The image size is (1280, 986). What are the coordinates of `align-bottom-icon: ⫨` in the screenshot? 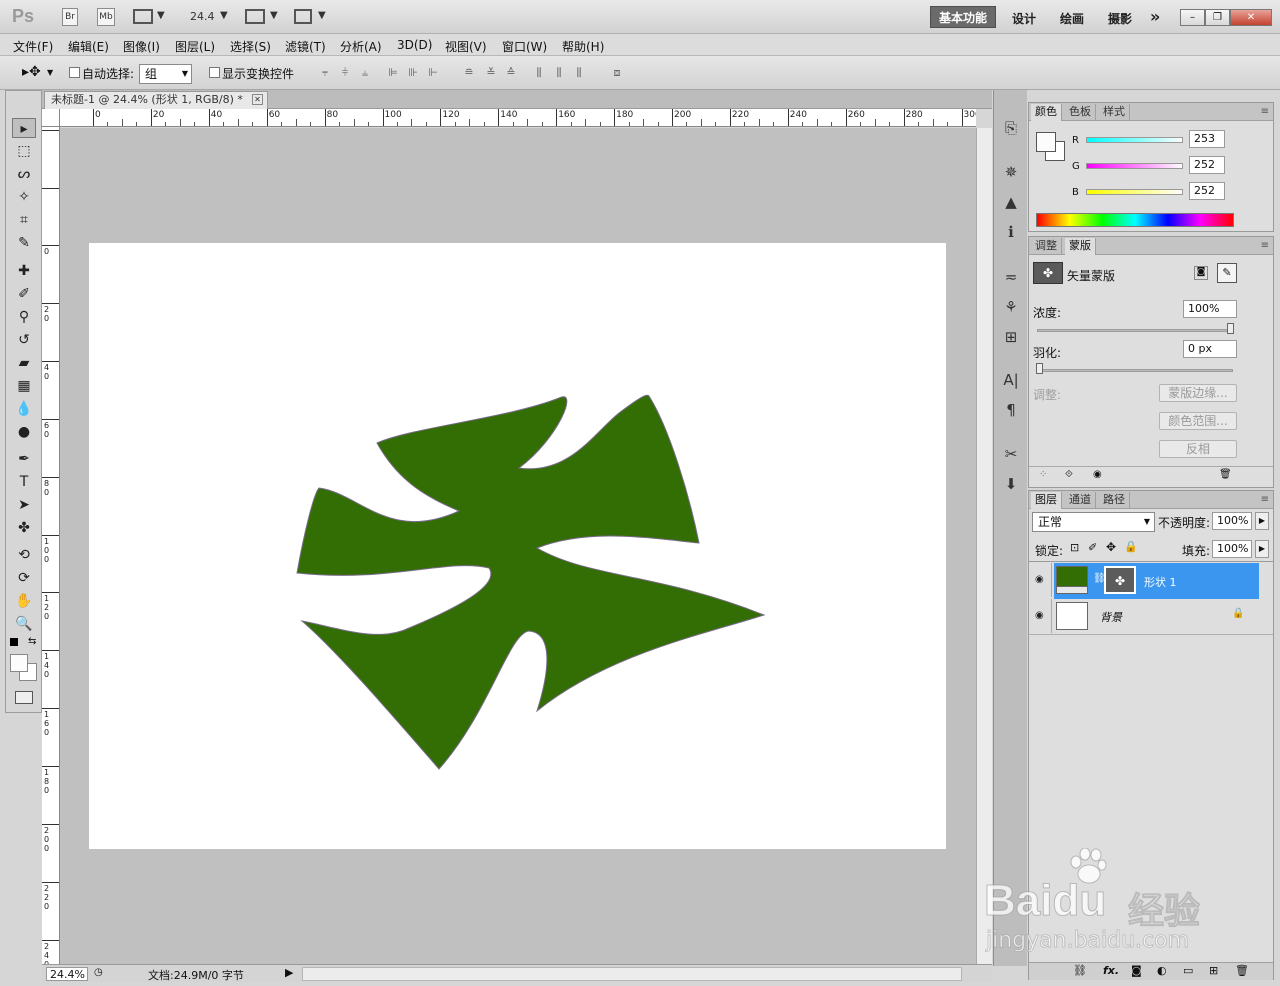 It's located at (365, 73).